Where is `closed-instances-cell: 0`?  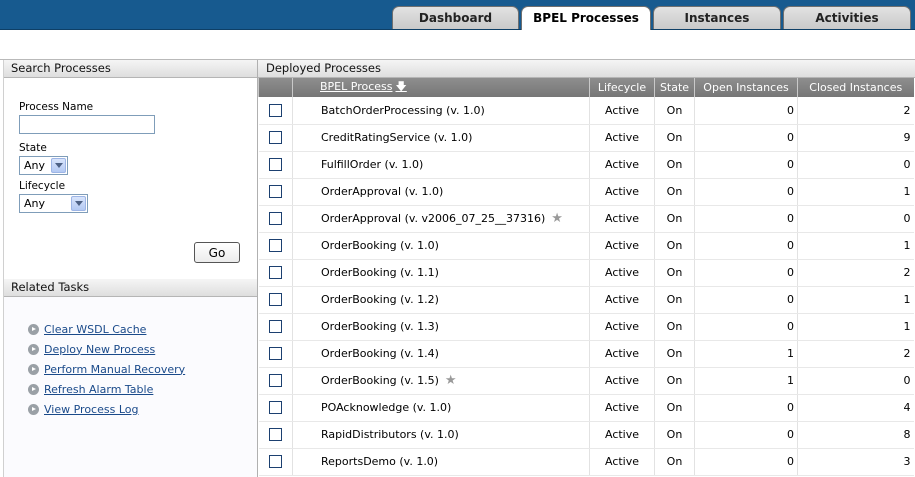 closed-instances-cell: 0 is located at coordinates (855, 381).